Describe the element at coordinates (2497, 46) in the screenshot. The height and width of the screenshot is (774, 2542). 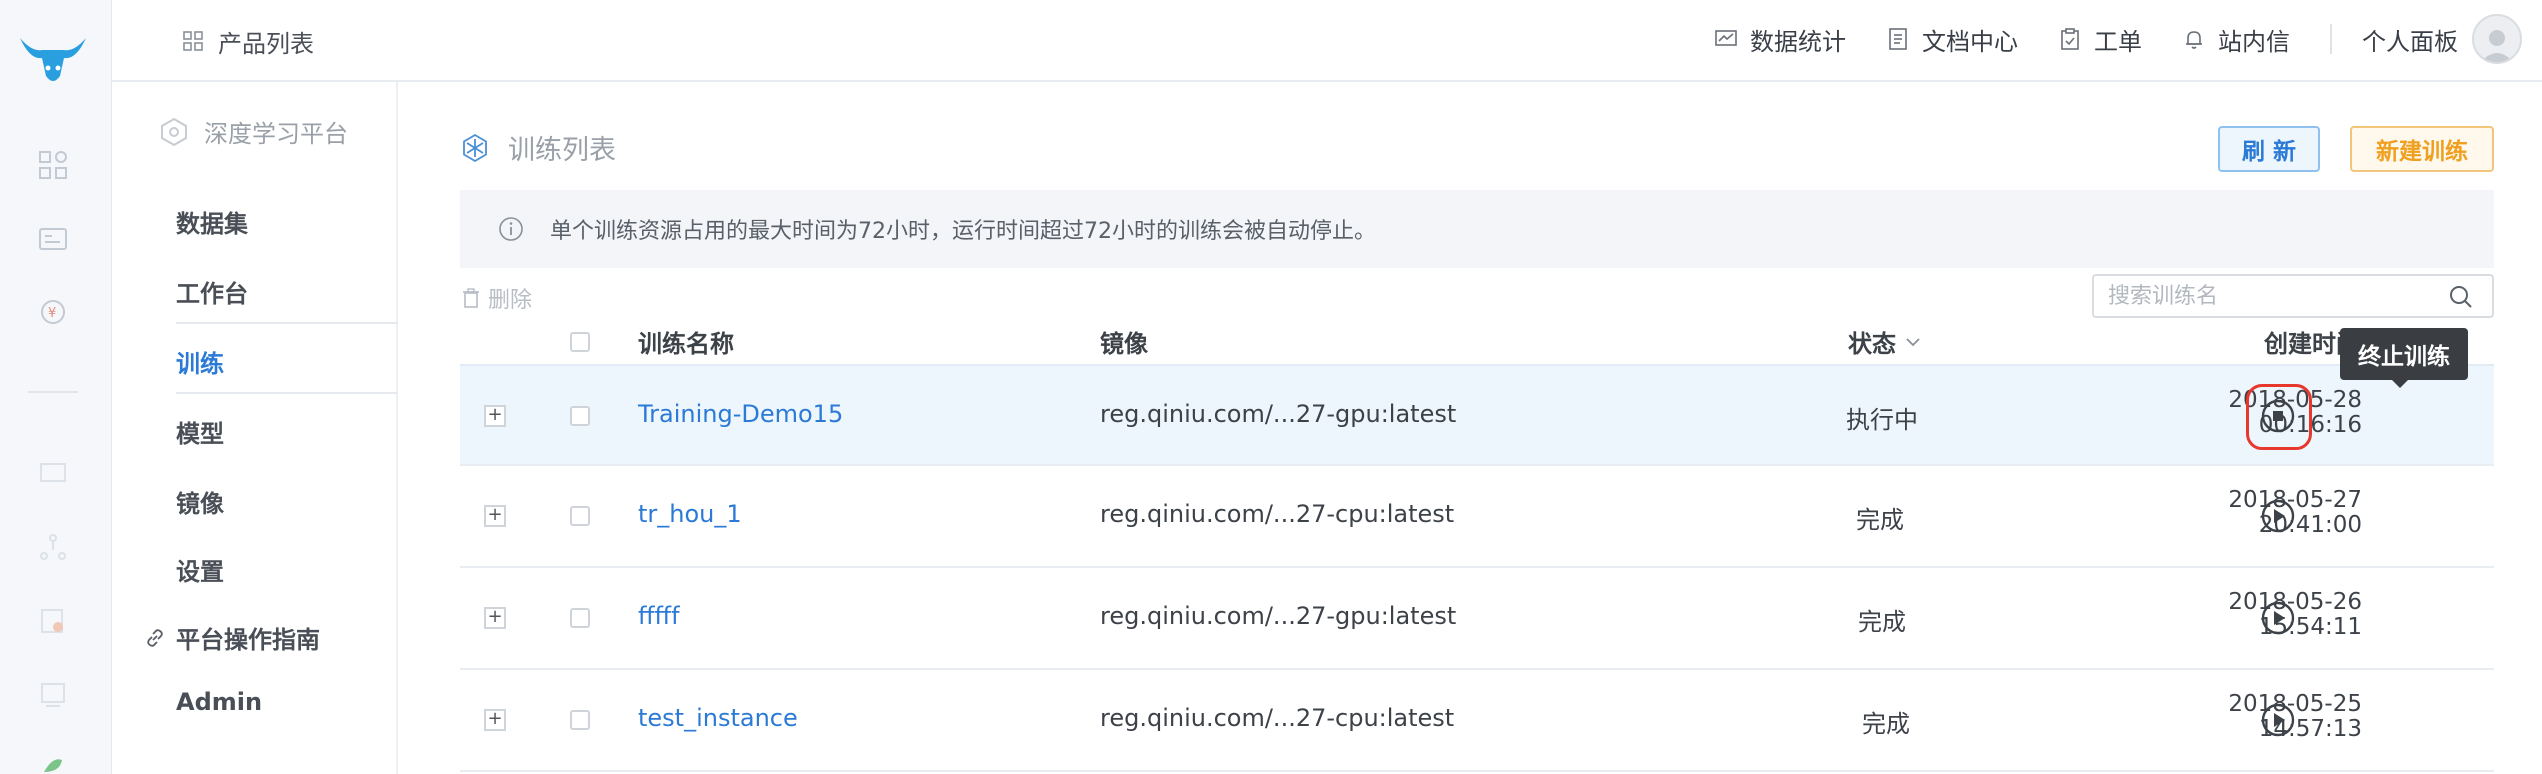
I see `user-icon` at that location.